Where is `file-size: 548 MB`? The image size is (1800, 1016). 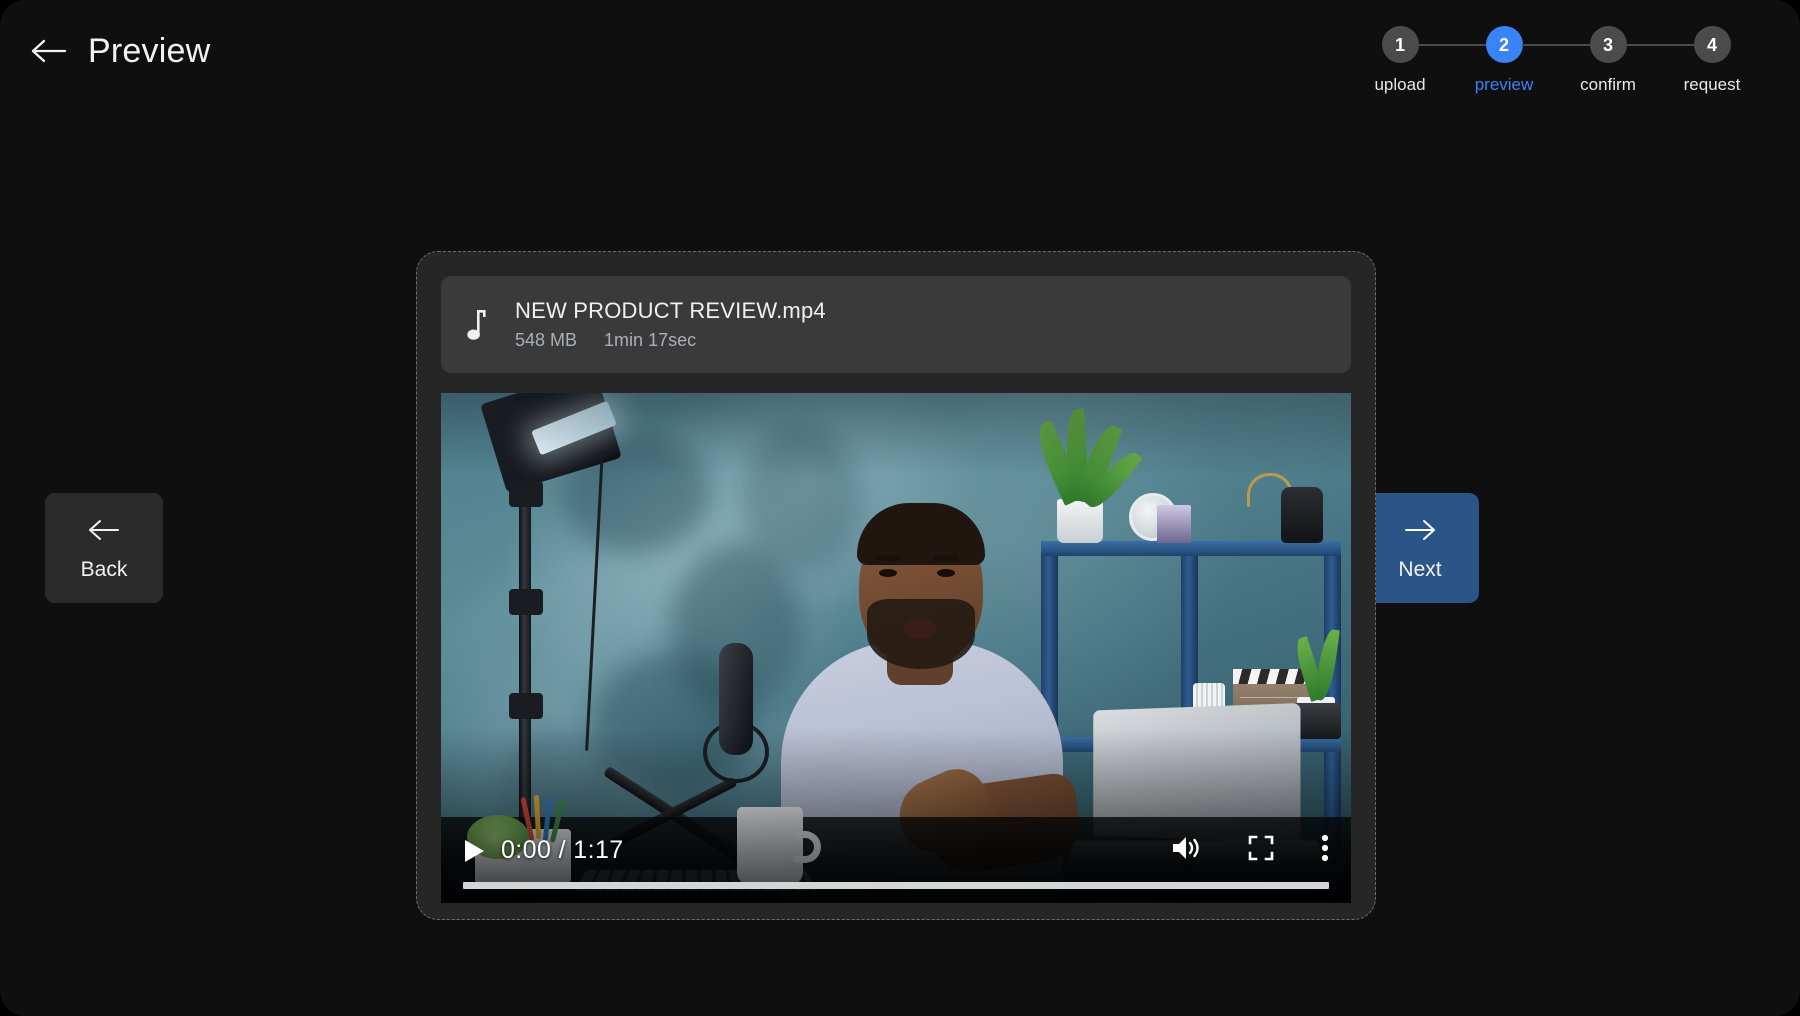 file-size: 548 MB is located at coordinates (546, 340).